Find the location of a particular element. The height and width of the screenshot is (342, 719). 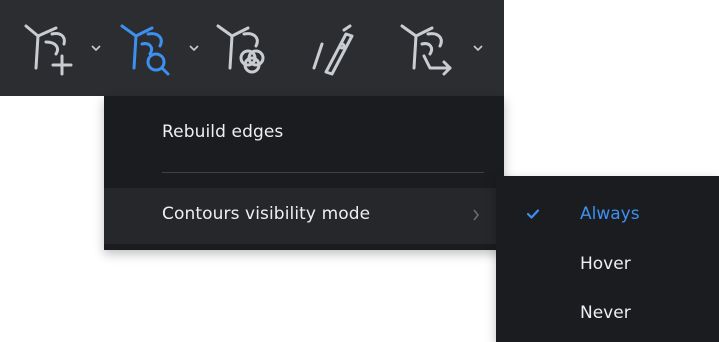

branch-redirect-icon is located at coordinates (426, 50).